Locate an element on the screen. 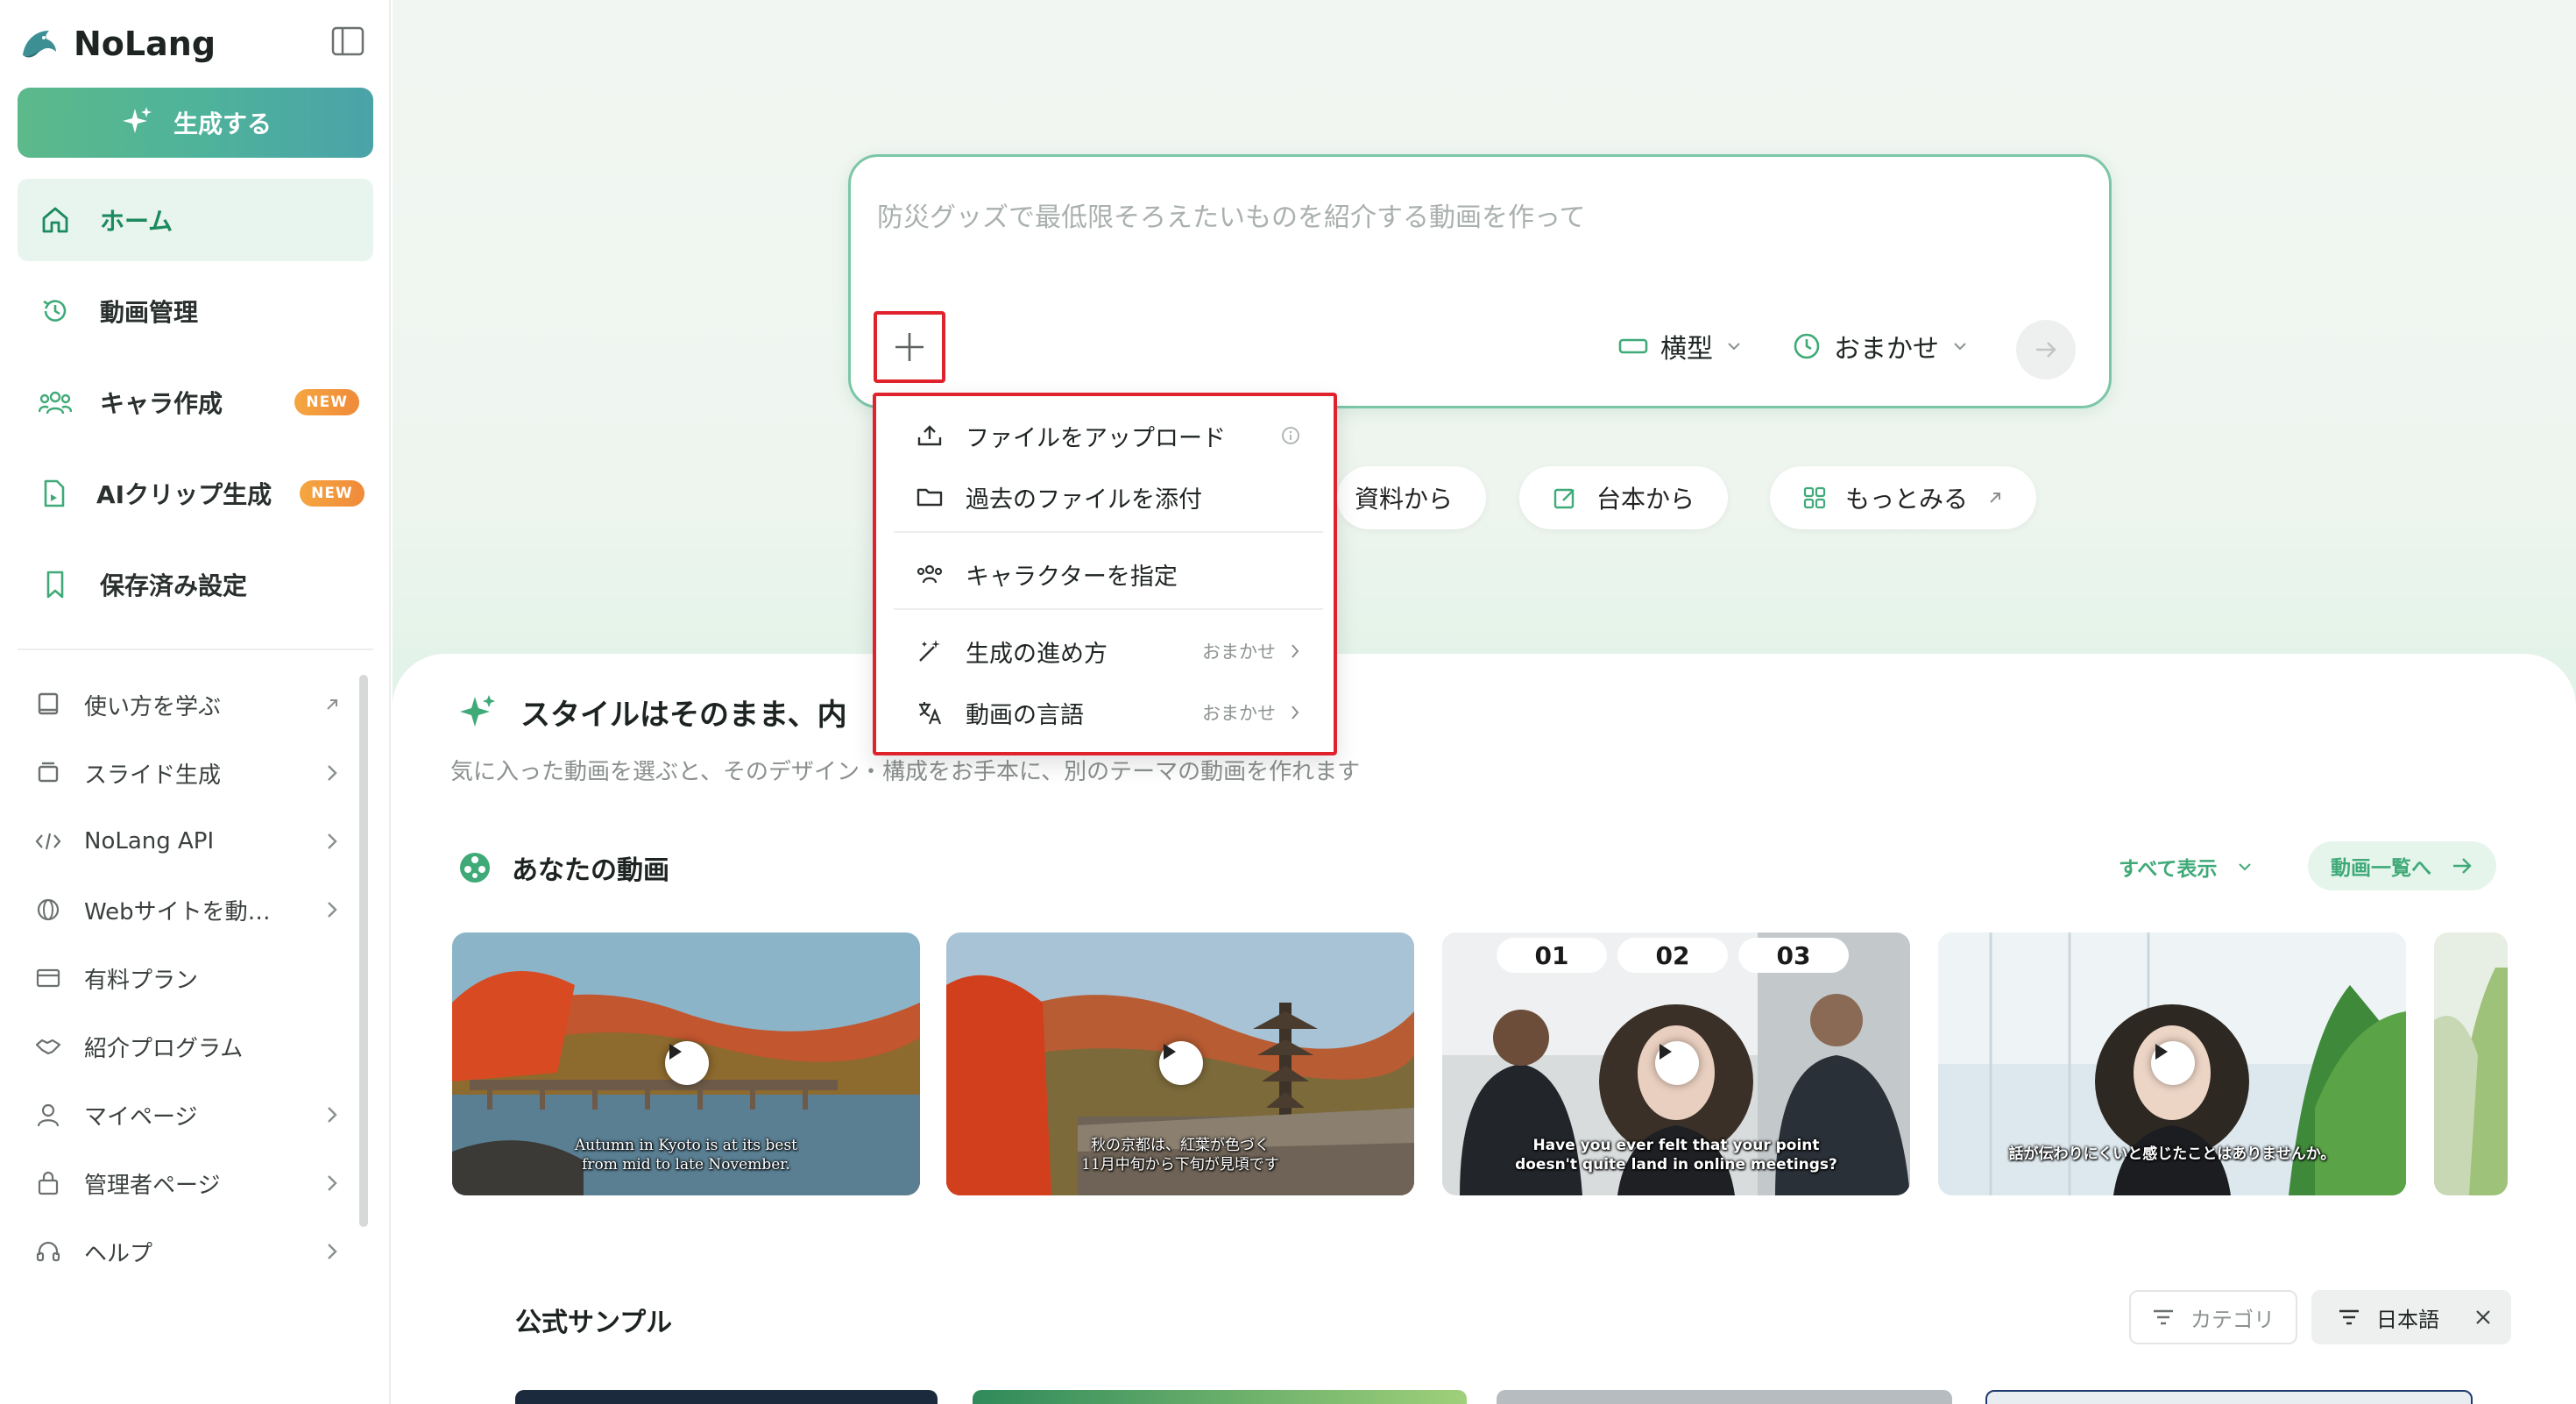  magic-wand-icon is located at coordinates (930, 651).